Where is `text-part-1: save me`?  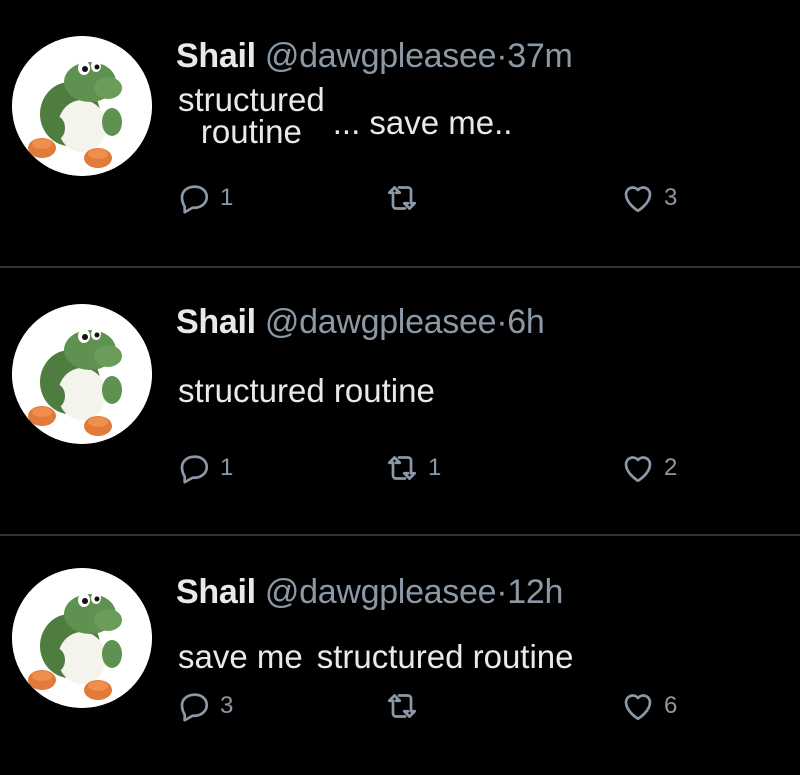
text-part-1: save me is located at coordinates (240, 656).